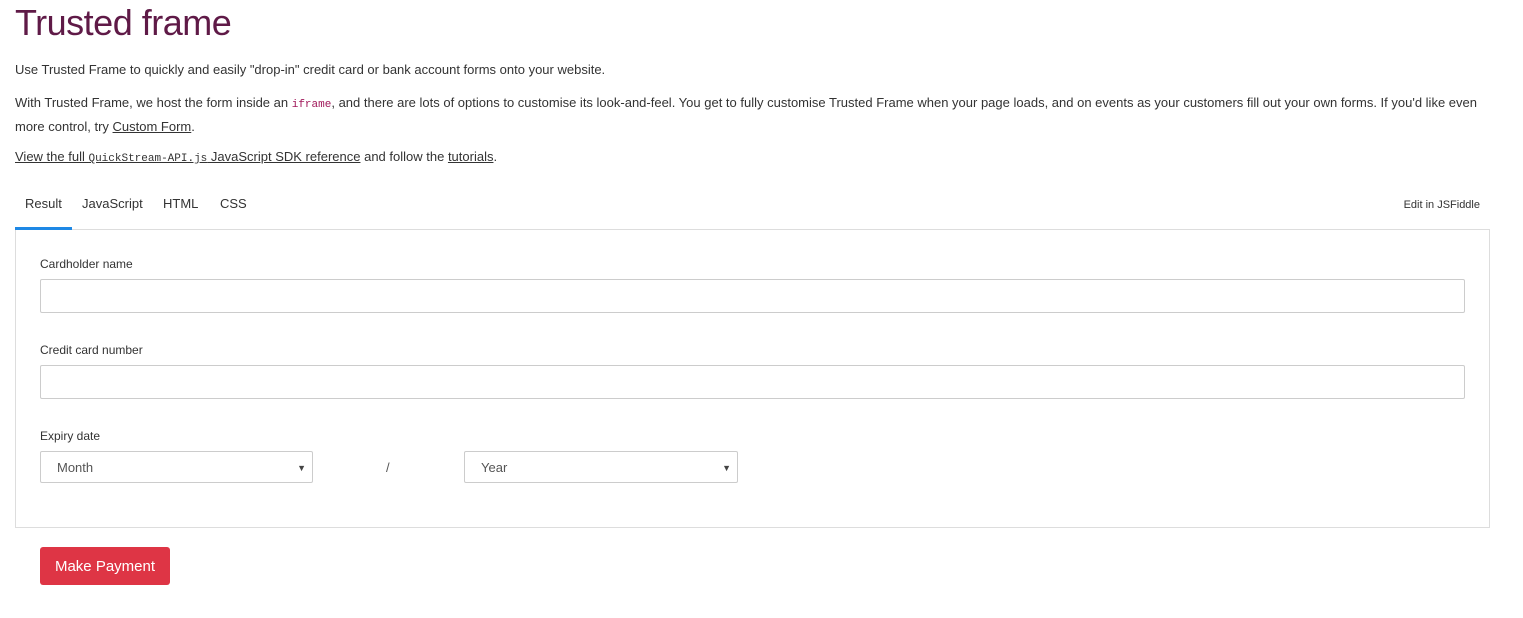  I want to click on edit-in-jsfiddle-link: Edit in JSFiddle, so click(1442, 205).